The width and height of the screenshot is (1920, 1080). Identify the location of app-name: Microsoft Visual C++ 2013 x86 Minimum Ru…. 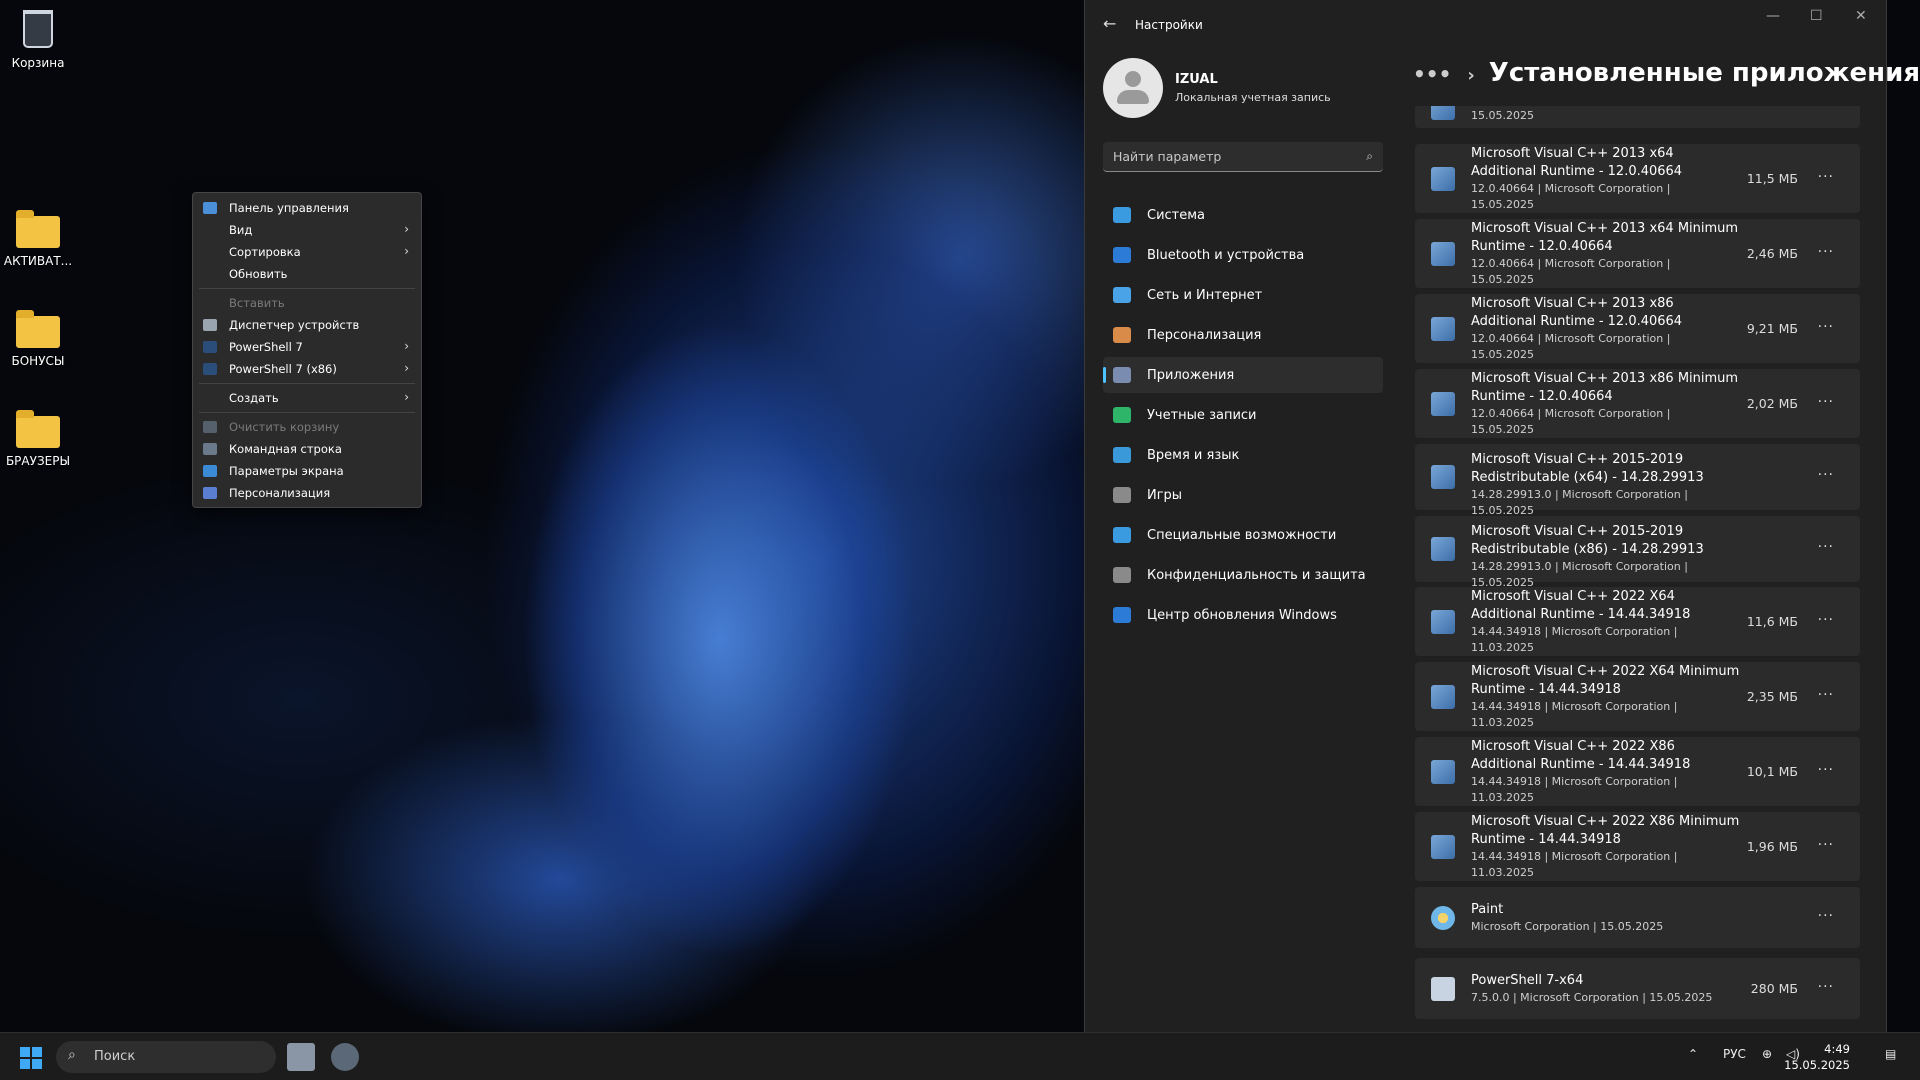
(1605, 387).